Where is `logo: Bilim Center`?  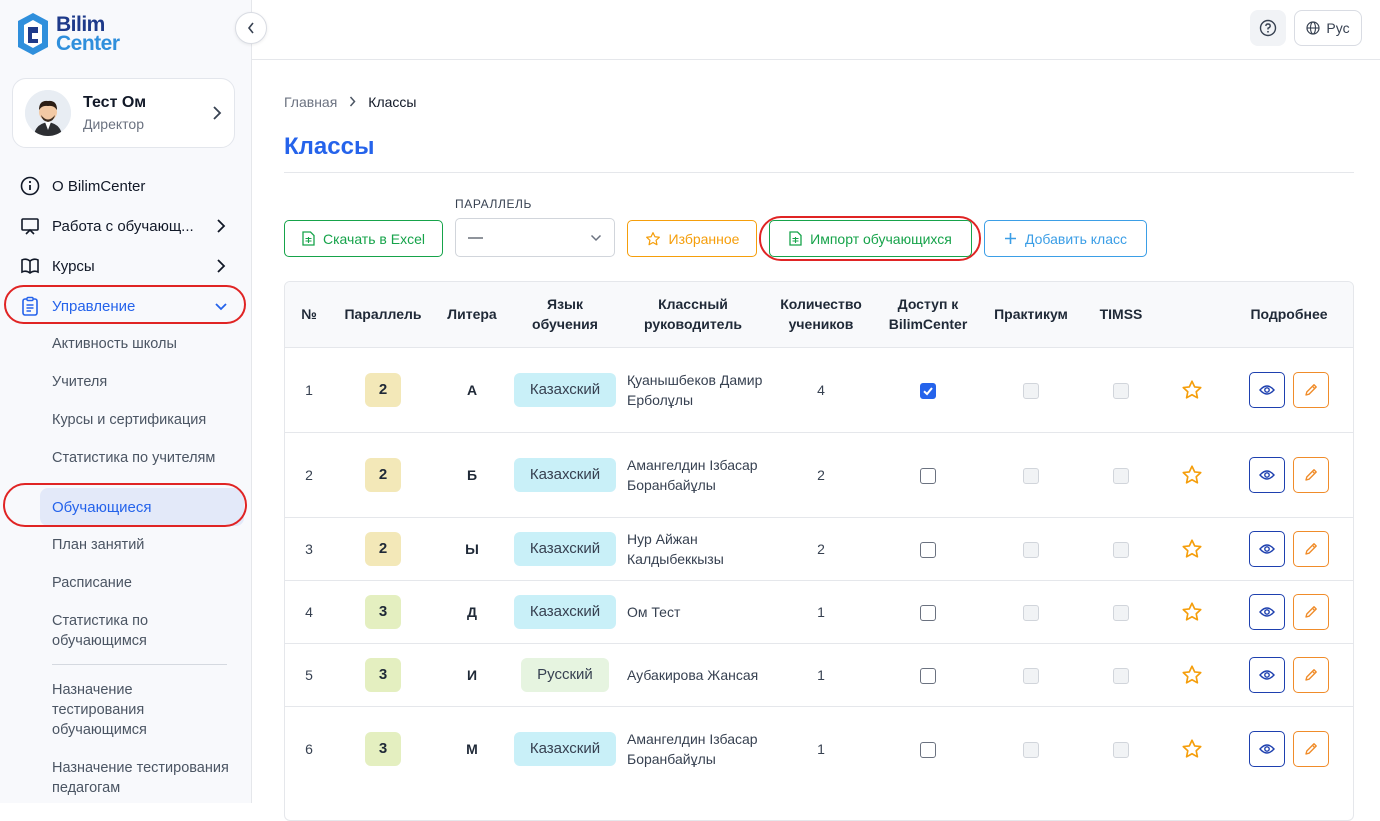
logo: Bilim Center is located at coordinates (67, 34).